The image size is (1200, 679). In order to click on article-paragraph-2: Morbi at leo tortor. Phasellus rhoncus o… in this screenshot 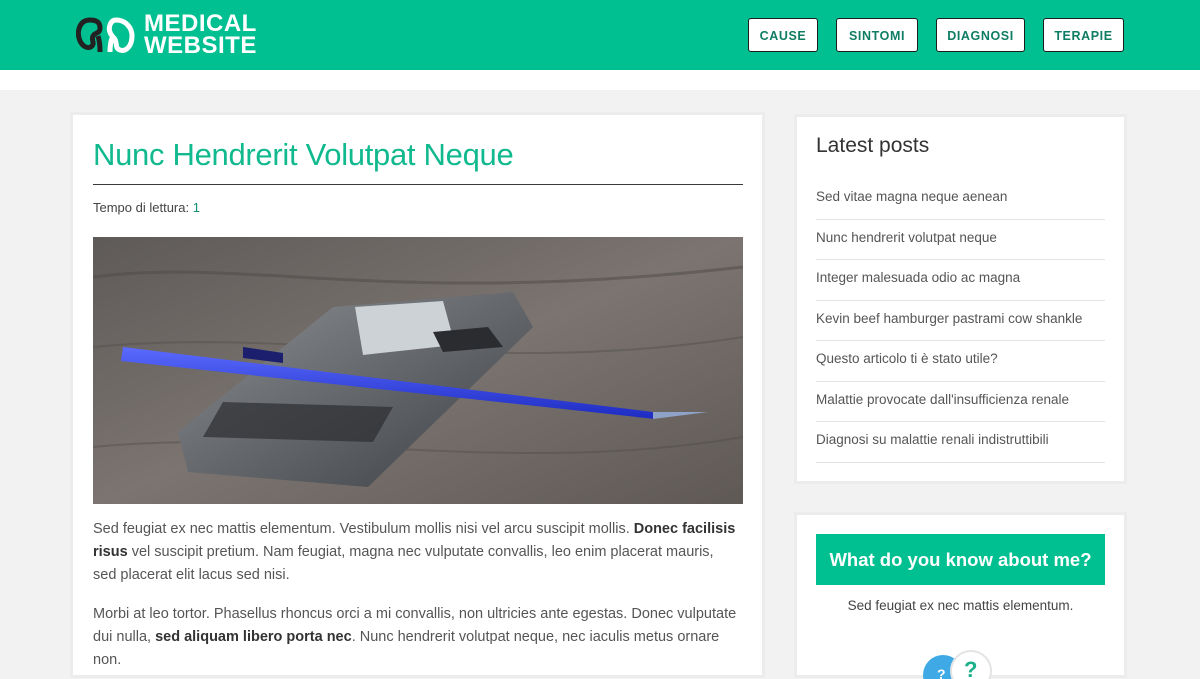, I will do `click(416, 637)`.